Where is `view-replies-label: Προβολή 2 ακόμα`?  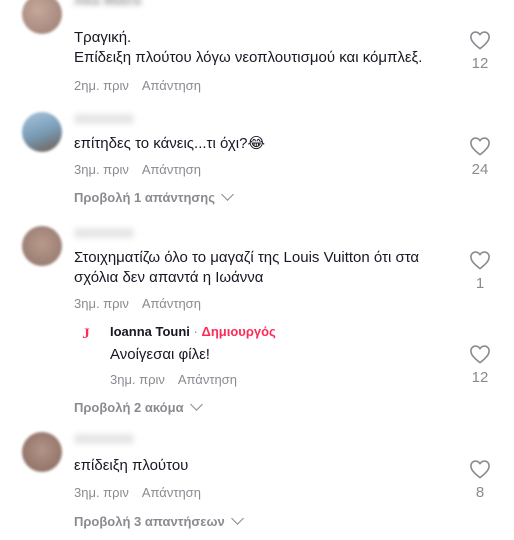
view-replies-label: Προβολή 2 ακόμα is located at coordinates (129, 407).